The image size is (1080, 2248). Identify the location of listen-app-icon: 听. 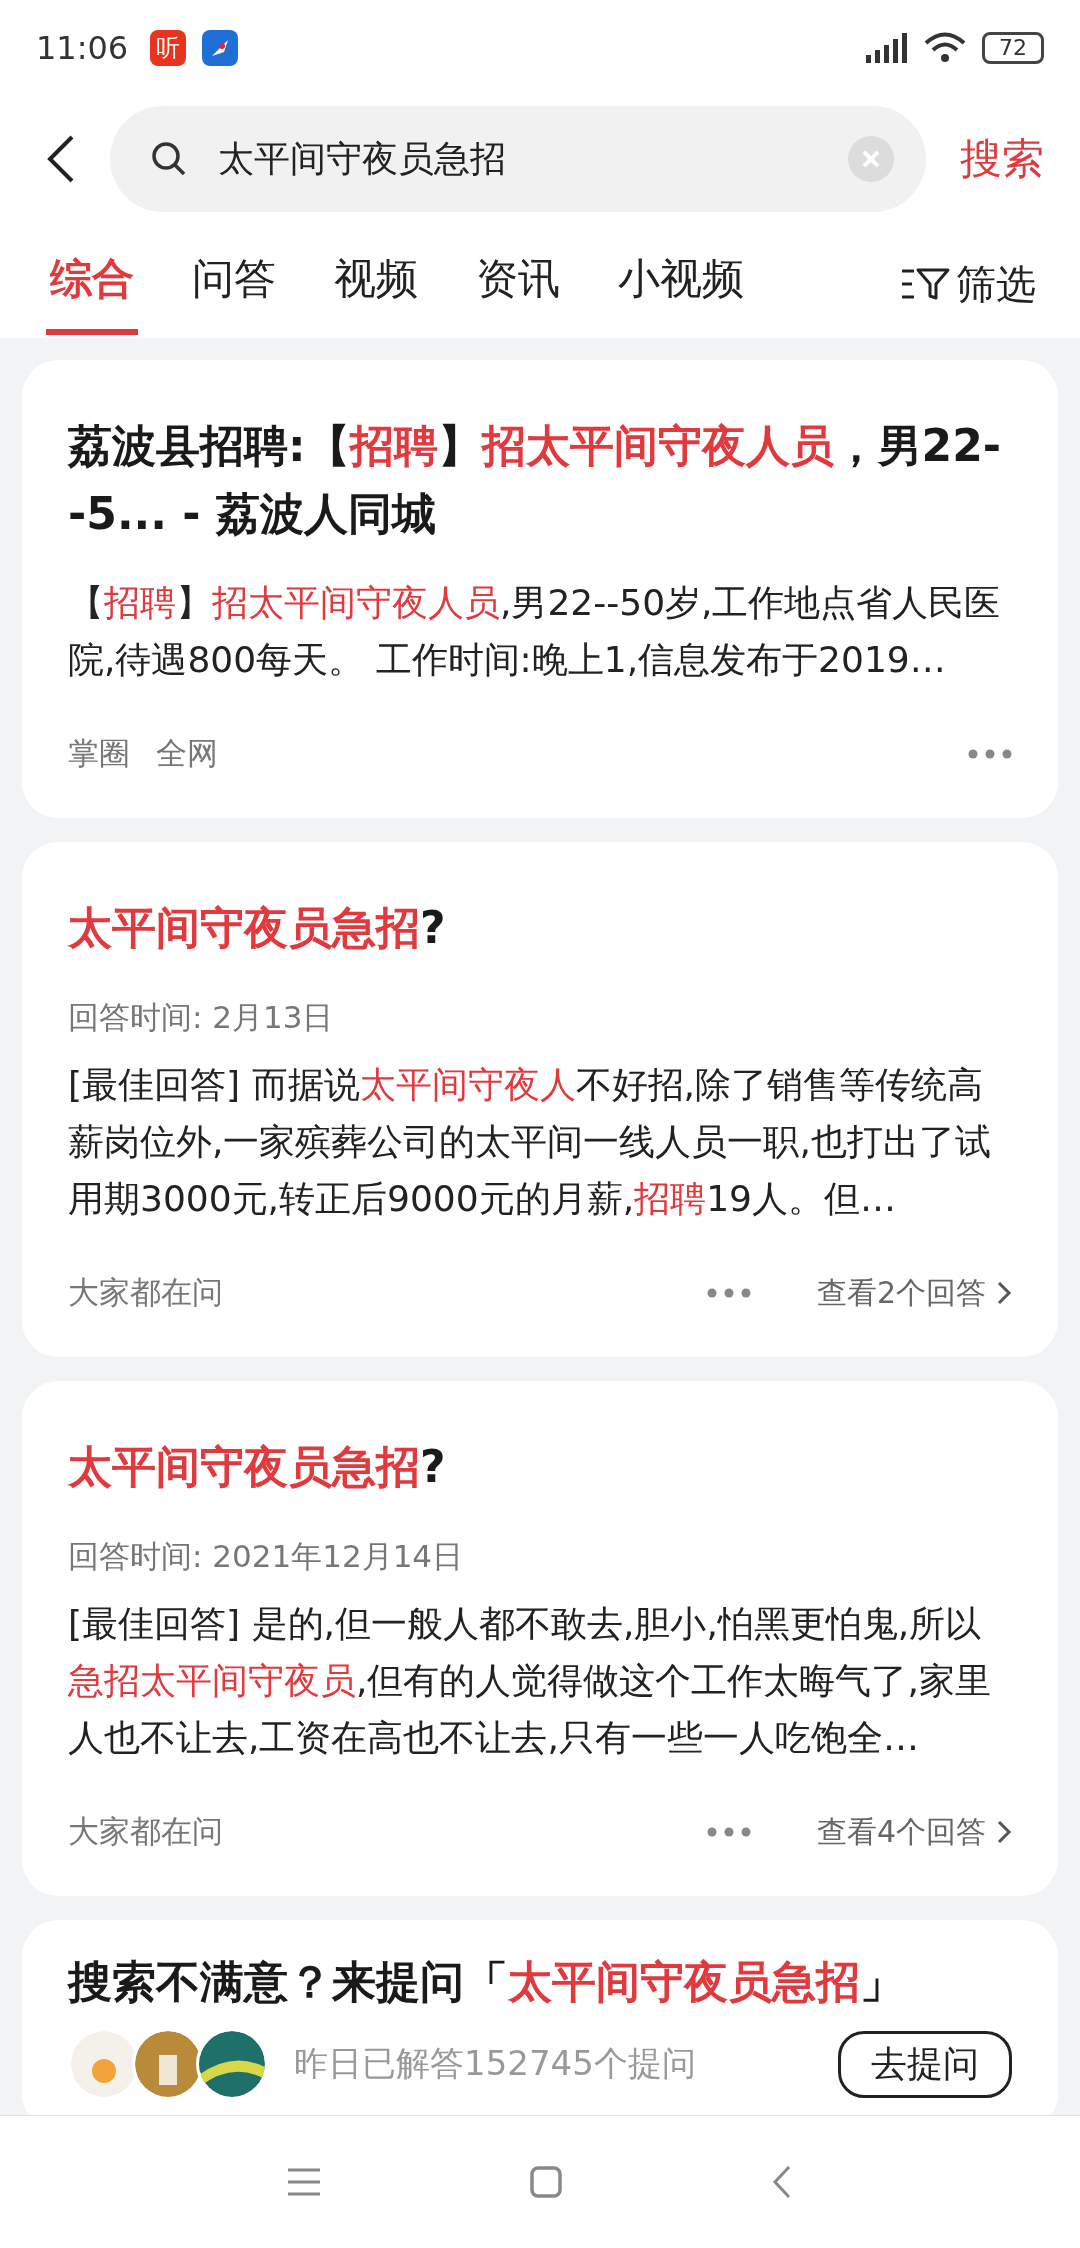
(168, 48).